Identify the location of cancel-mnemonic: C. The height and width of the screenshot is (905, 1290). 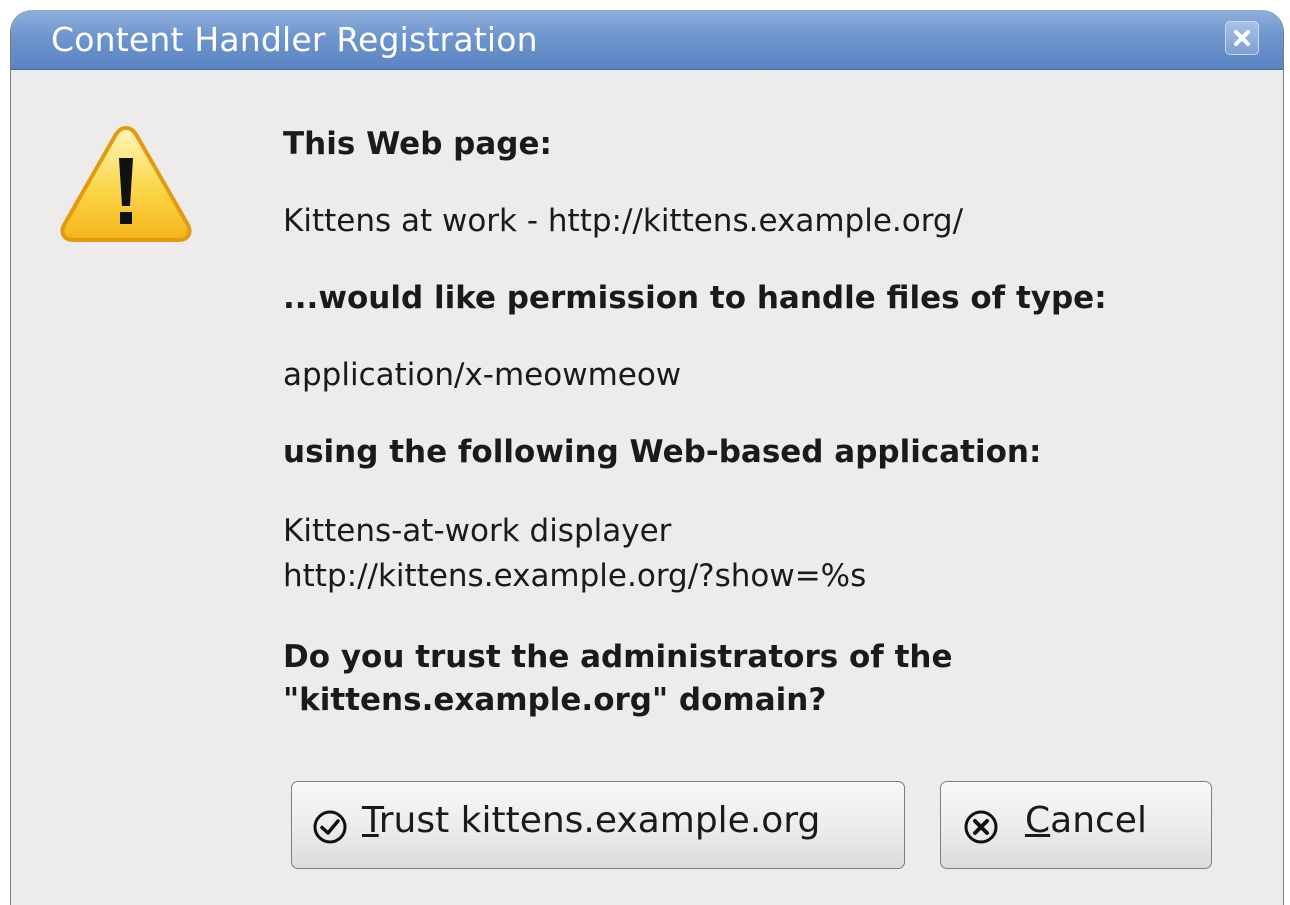
(1038, 820).